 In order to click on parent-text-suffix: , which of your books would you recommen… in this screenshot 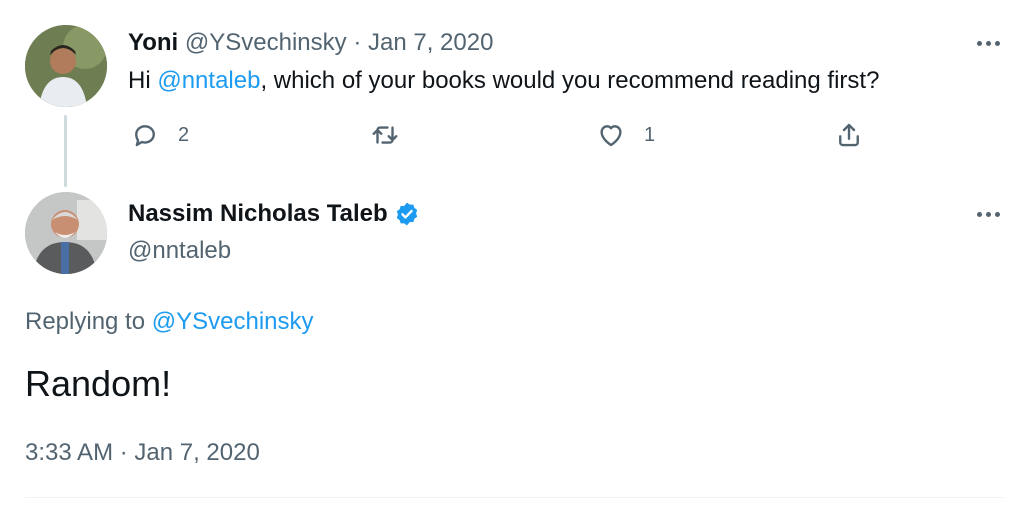, I will do `click(570, 80)`.